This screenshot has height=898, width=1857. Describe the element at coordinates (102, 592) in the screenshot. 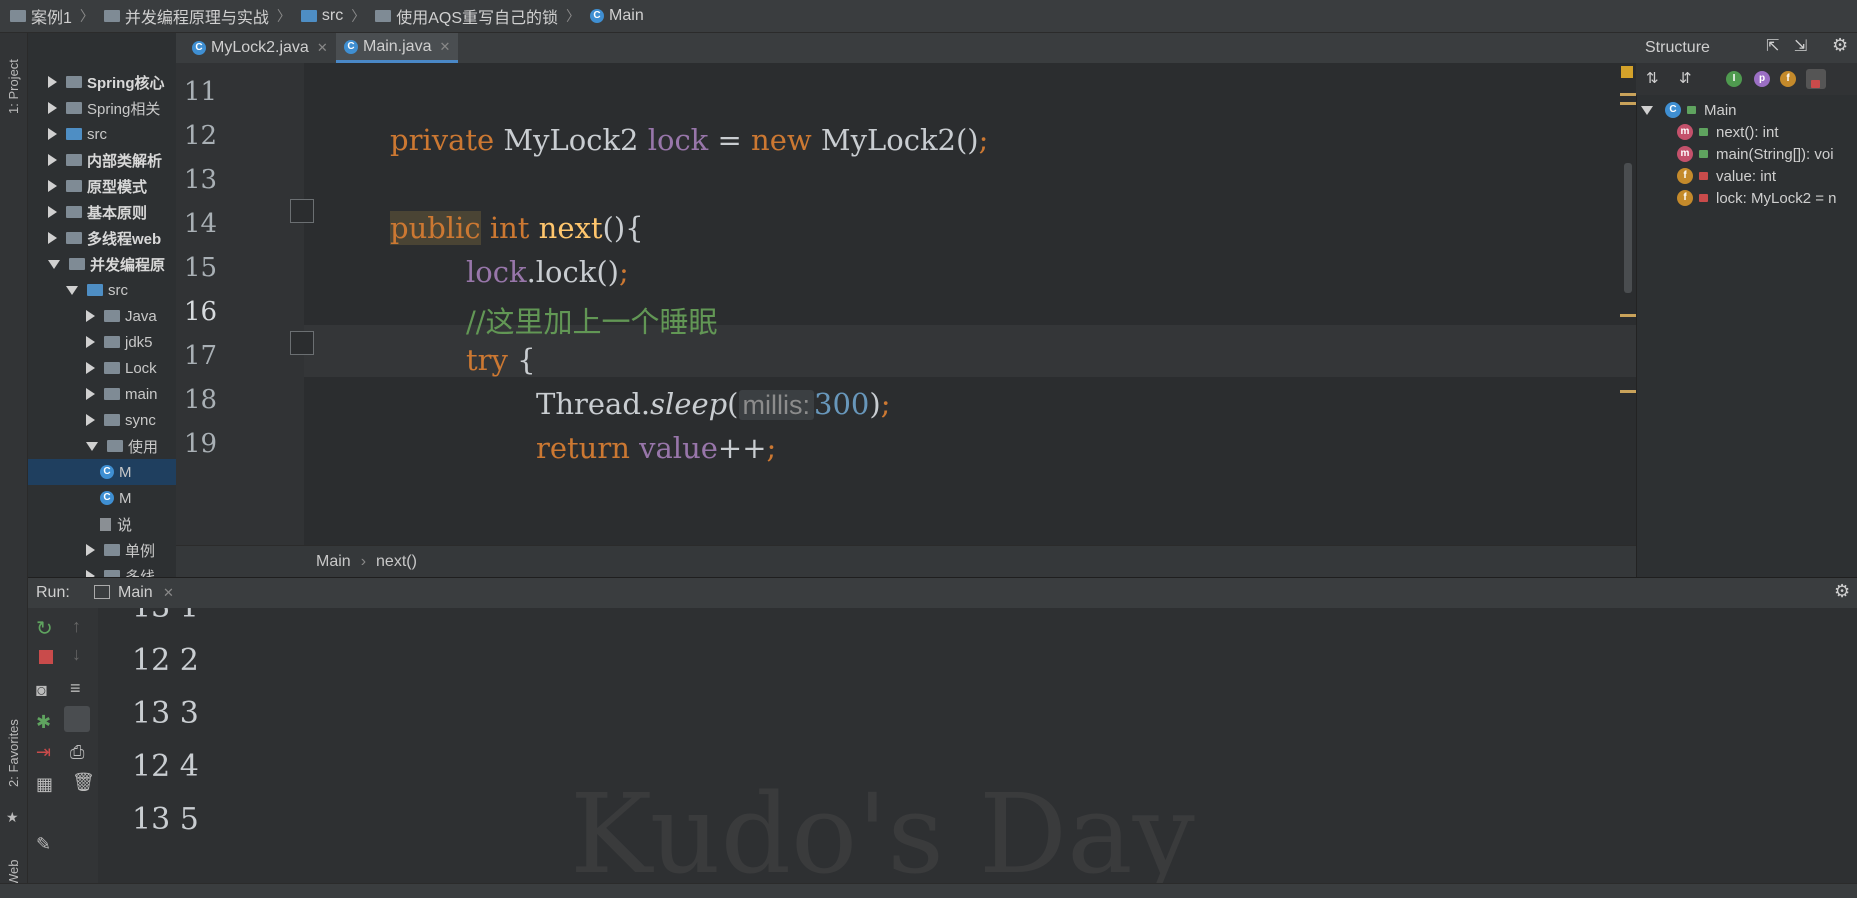

I see `console-icon` at that location.